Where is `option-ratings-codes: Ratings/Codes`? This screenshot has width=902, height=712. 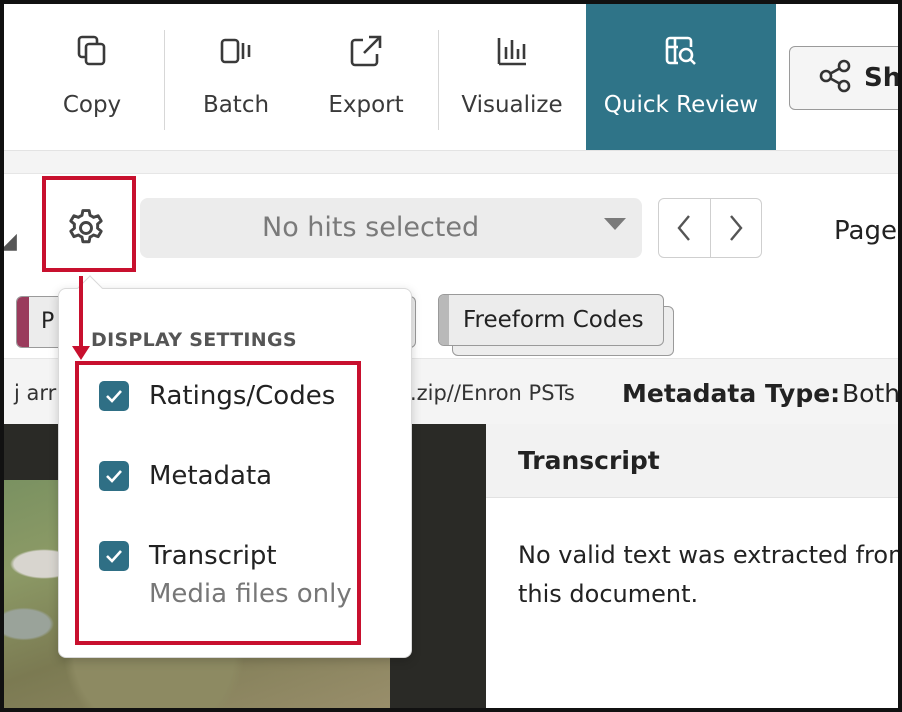 option-ratings-codes: Ratings/Codes is located at coordinates (217, 396).